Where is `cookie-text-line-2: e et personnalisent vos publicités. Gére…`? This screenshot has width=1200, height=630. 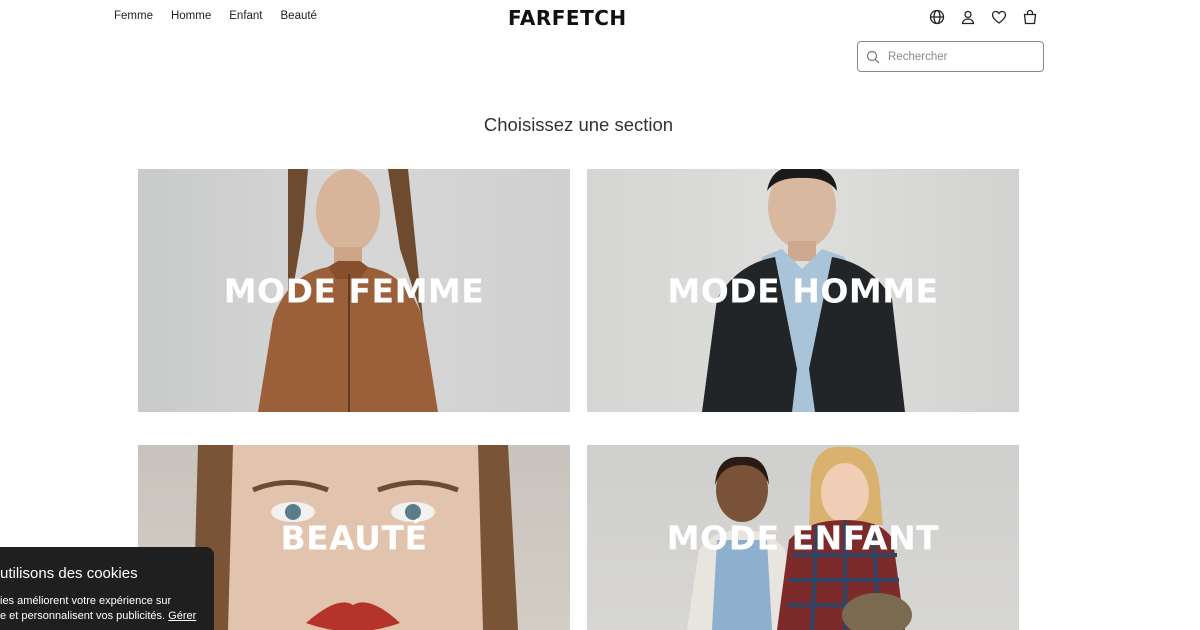 cookie-text-line-2: e et personnalisent vos publicités. Gére… is located at coordinates (101, 616).